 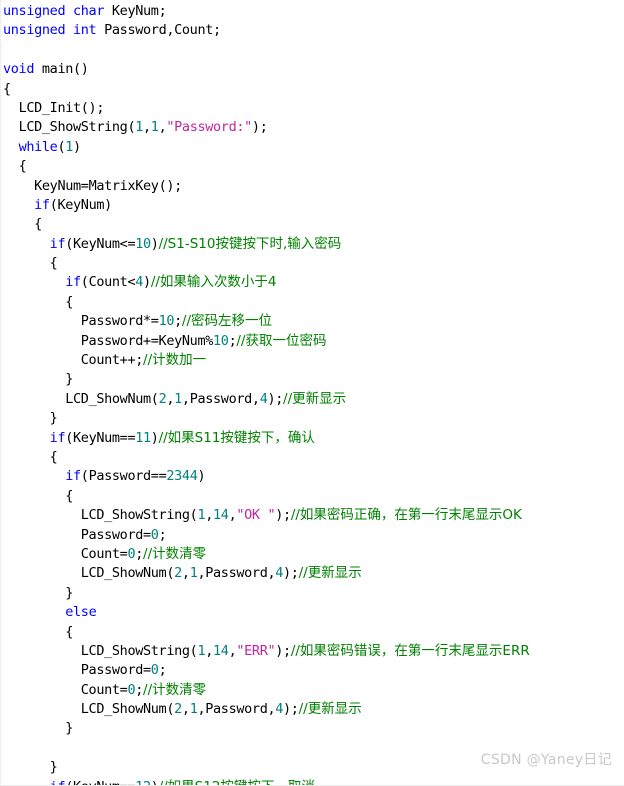 I want to click on code-token-cmt: //如果密码错误，在第一行末尾显示ERR, so click(x=410, y=650).